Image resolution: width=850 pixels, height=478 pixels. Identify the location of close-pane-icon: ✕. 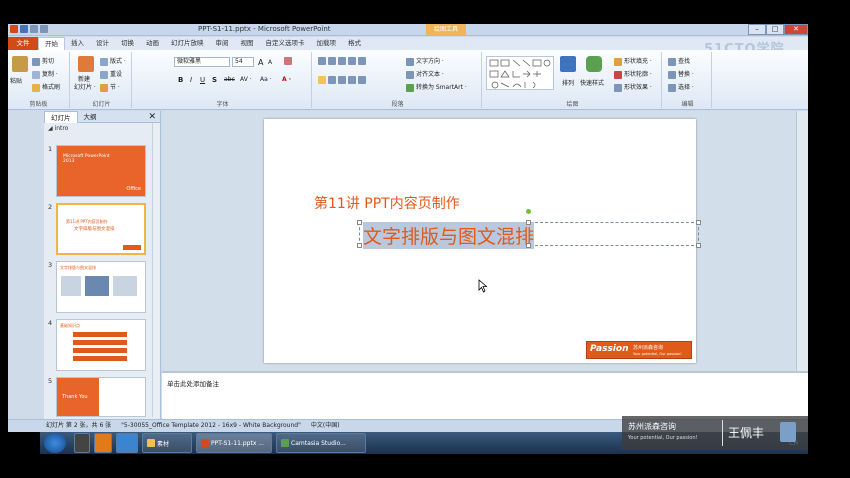
(151, 117).